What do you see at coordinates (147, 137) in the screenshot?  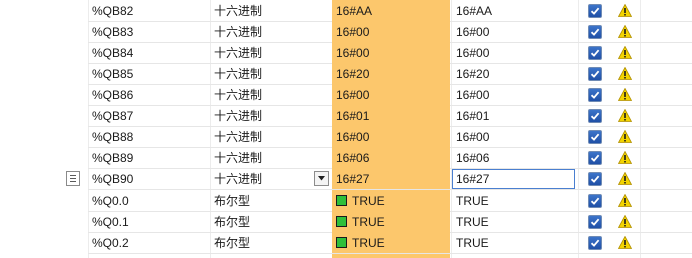 I see `address-cell: %QB88` at bounding box center [147, 137].